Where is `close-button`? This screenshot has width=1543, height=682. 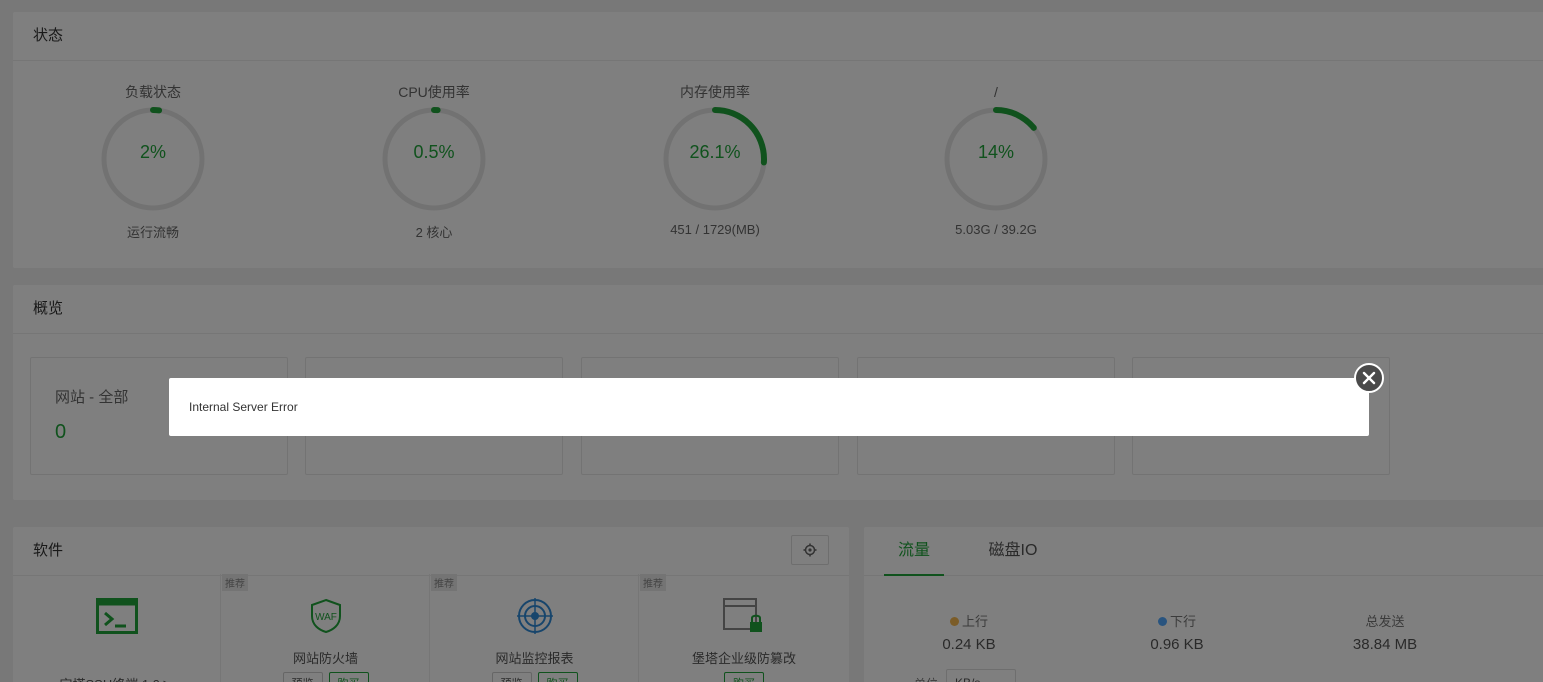
close-button is located at coordinates (1369, 378).